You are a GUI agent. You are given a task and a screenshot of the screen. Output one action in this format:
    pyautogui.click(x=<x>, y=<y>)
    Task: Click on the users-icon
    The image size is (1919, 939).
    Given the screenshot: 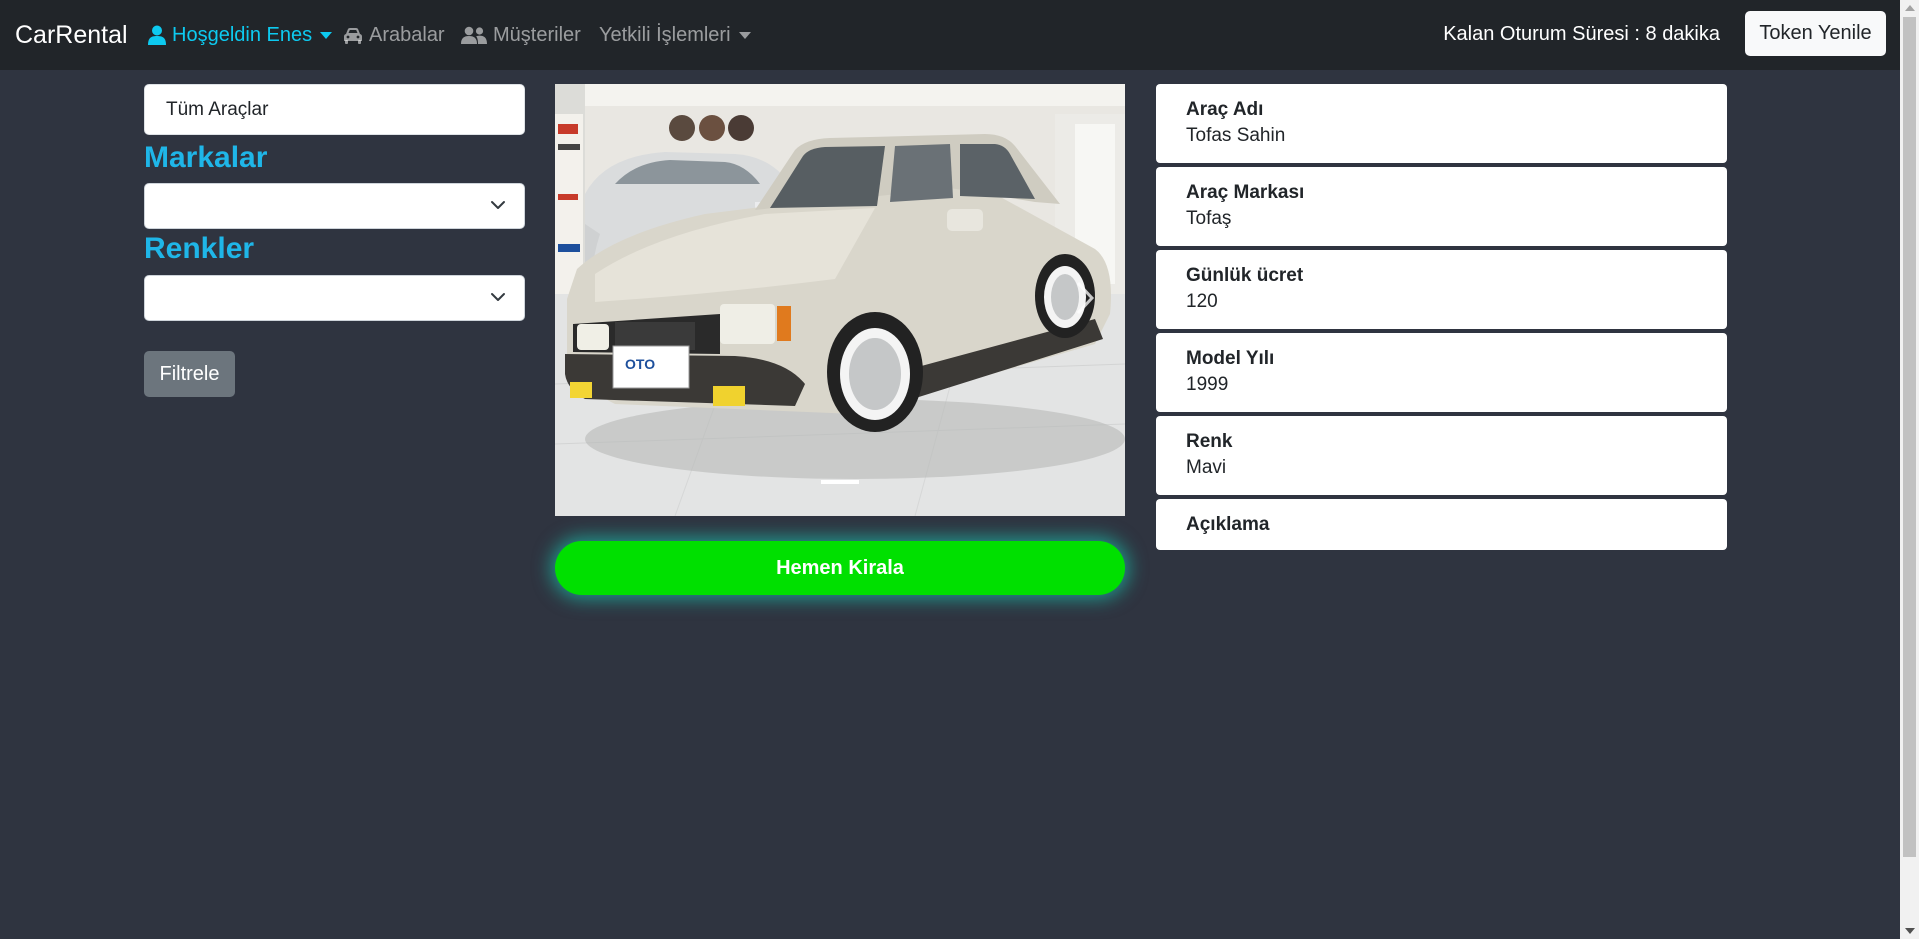 What is the action you would take?
    pyautogui.click(x=474, y=35)
    